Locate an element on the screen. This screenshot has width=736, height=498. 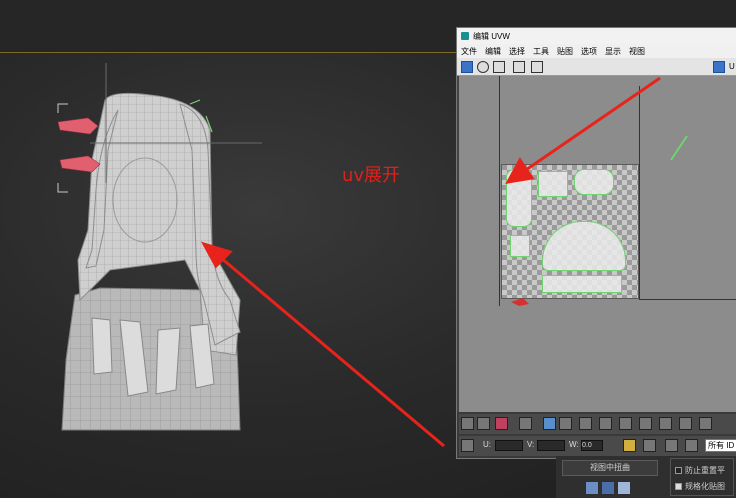
channel-dropdown: 所有 ID is located at coordinates (720, 445).